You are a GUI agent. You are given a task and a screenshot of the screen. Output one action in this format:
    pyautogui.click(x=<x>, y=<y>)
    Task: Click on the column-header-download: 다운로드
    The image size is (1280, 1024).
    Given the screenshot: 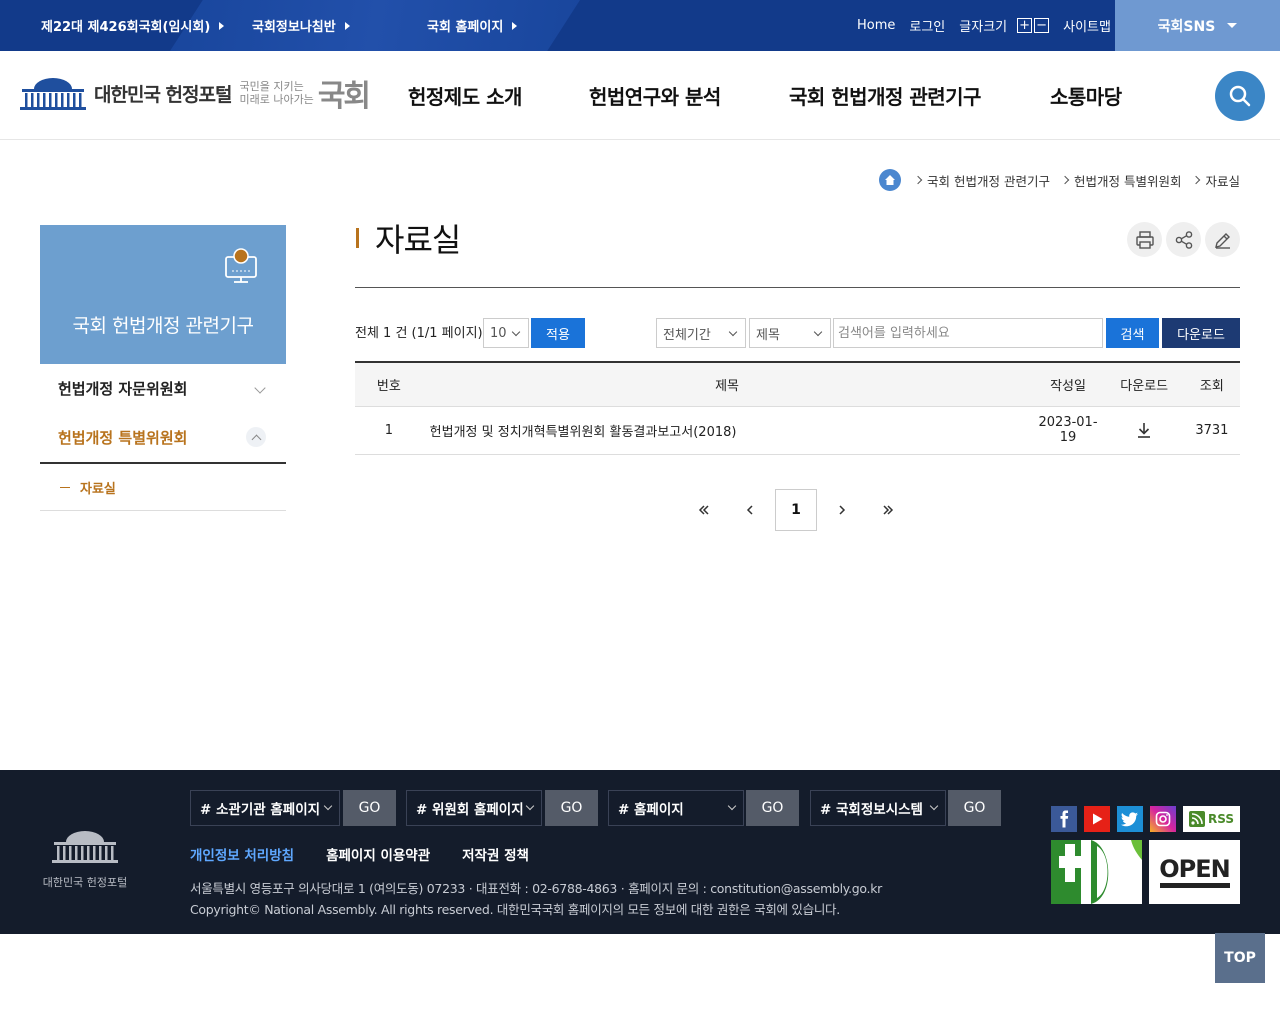 What is the action you would take?
    pyautogui.click(x=1144, y=384)
    